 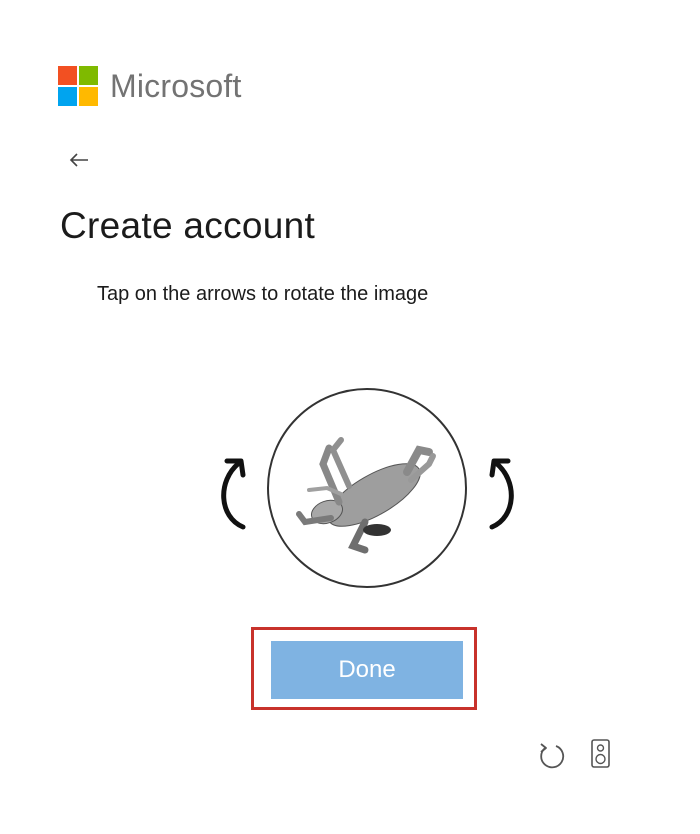 I want to click on speaker-icon, so click(x=600, y=753).